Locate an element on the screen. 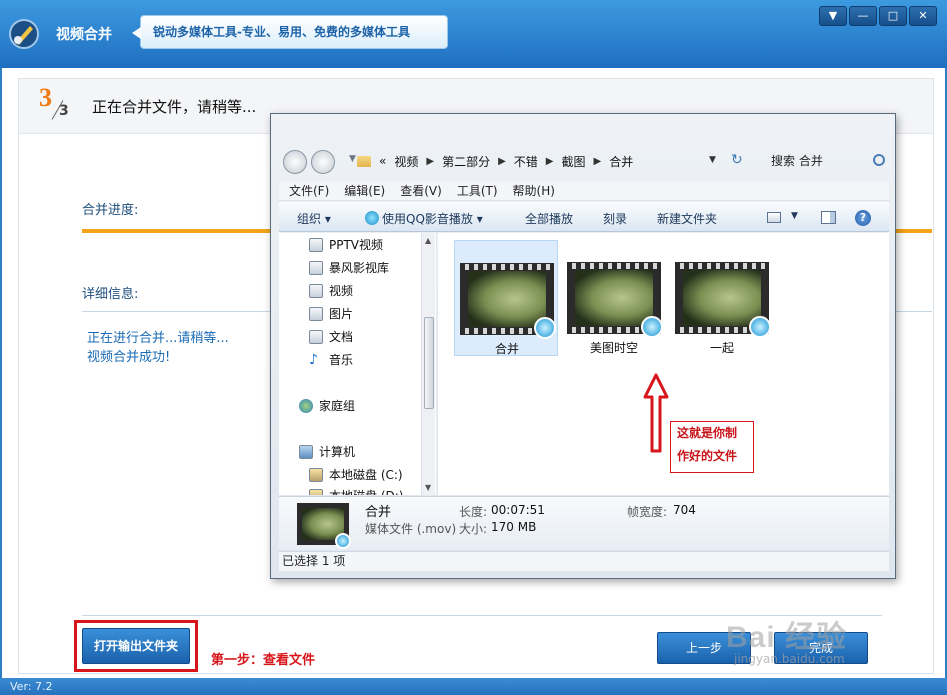 This screenshot has height=695, width=947. nav-item-disk-c: 本地磁盘 (C:) is located at coordinates (356, 474).